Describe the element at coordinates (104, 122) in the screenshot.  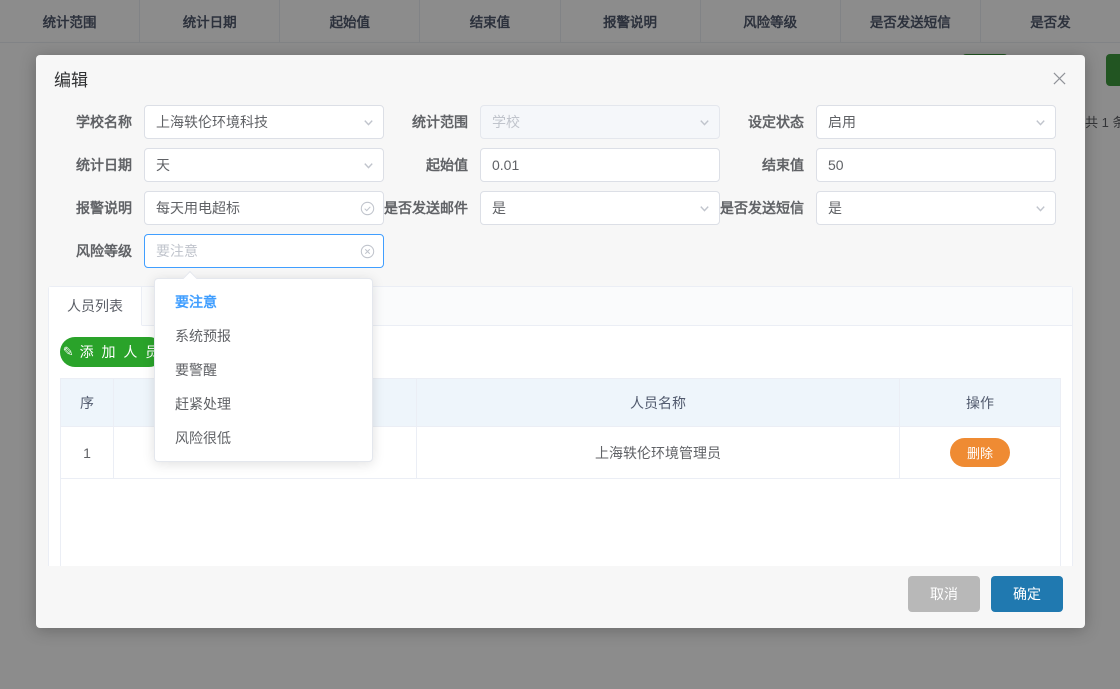
I see `field-label: 学校名称` at that location.